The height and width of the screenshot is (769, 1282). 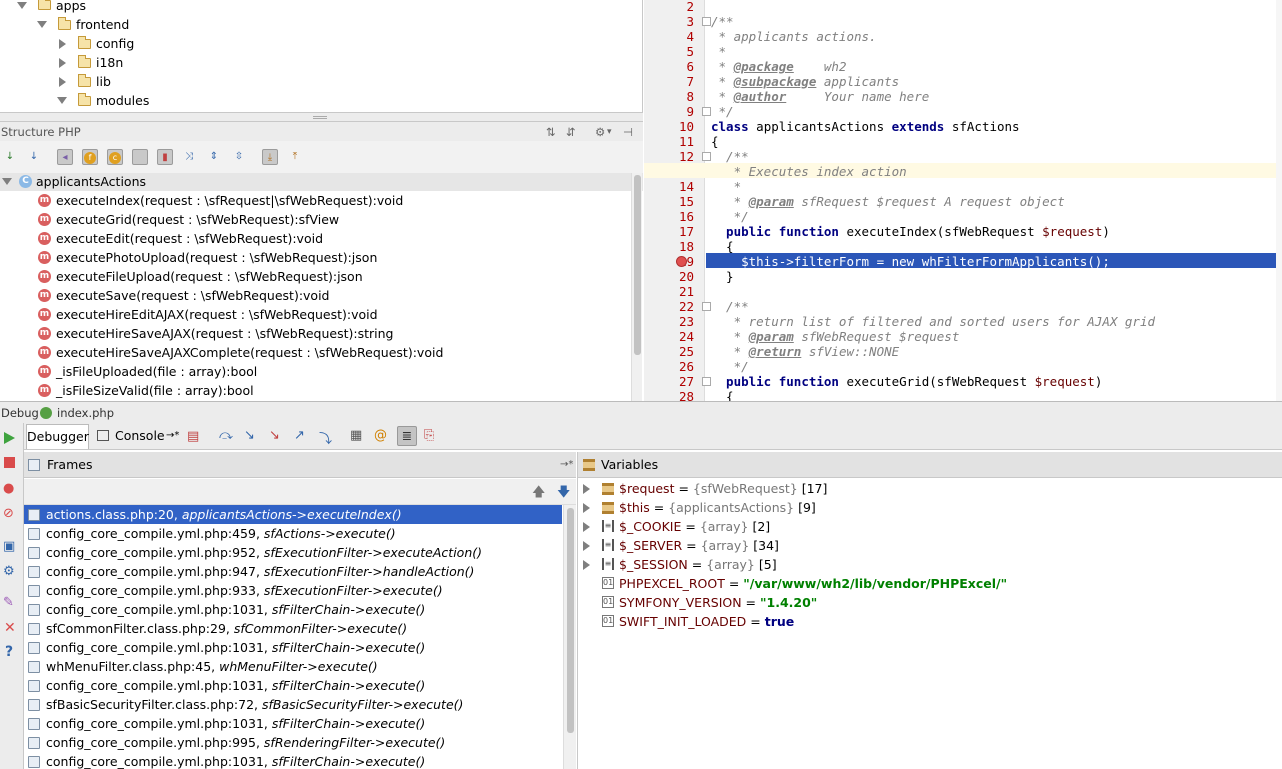 What do you see at coordinates (637, 265) in the screenshot?
I see `scrollbar-thumb` at bounding box center [637, 265].